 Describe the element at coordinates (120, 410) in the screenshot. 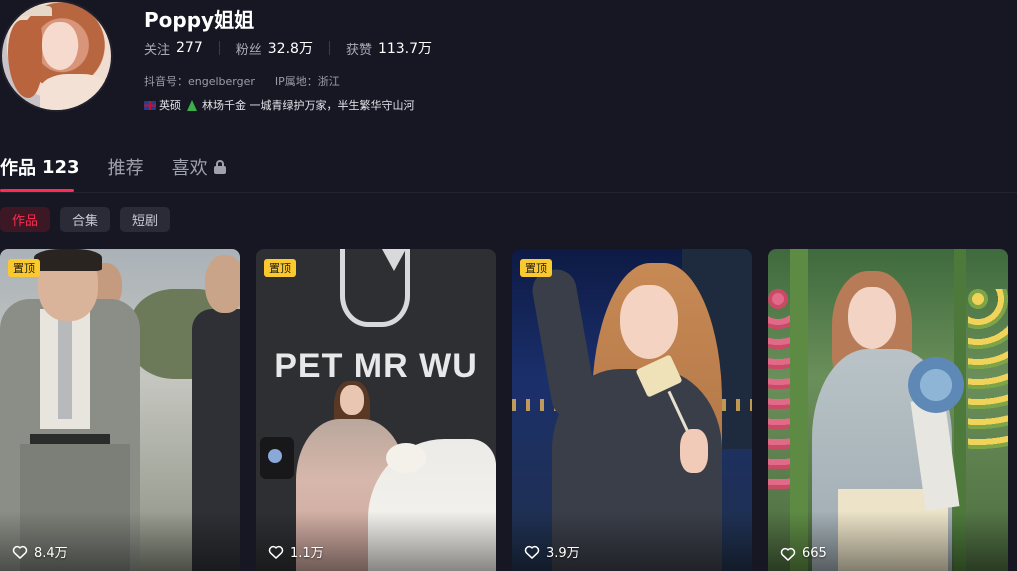

I see `video-card: 置顶 8.4万` at that location.